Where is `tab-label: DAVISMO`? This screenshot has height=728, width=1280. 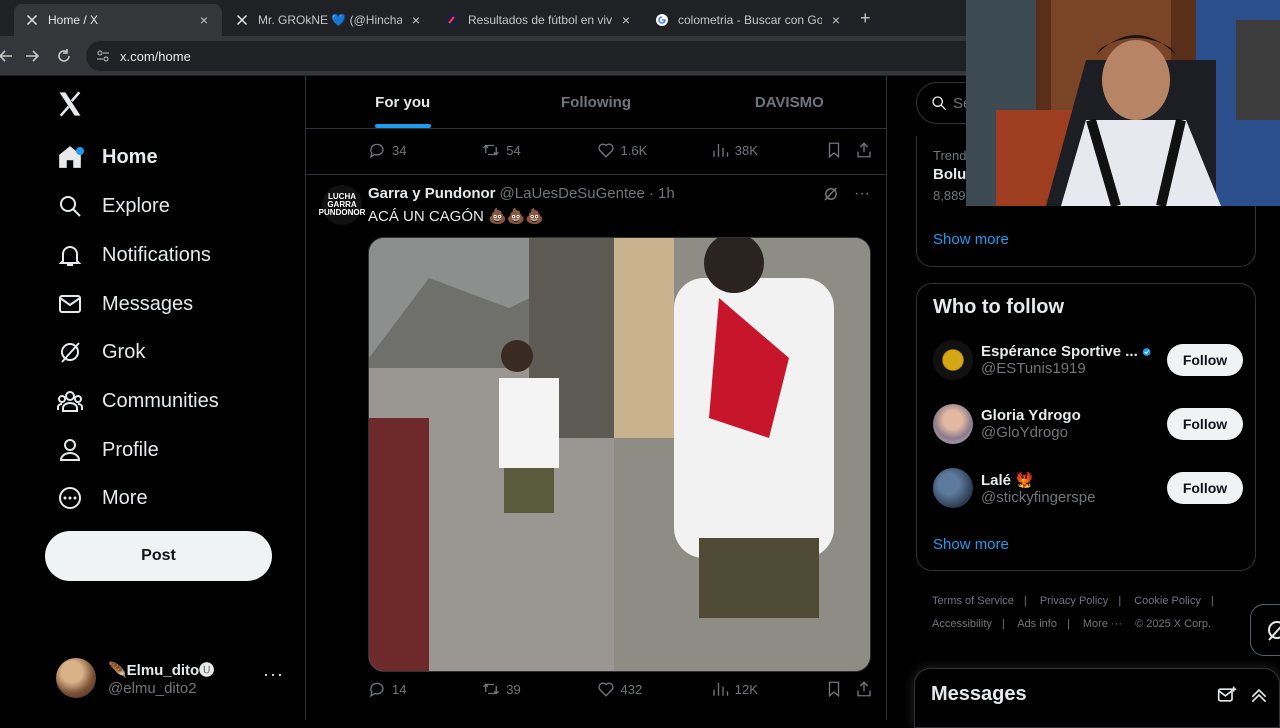
tab-label: DAVISMO is located at coordinates (789, 102).